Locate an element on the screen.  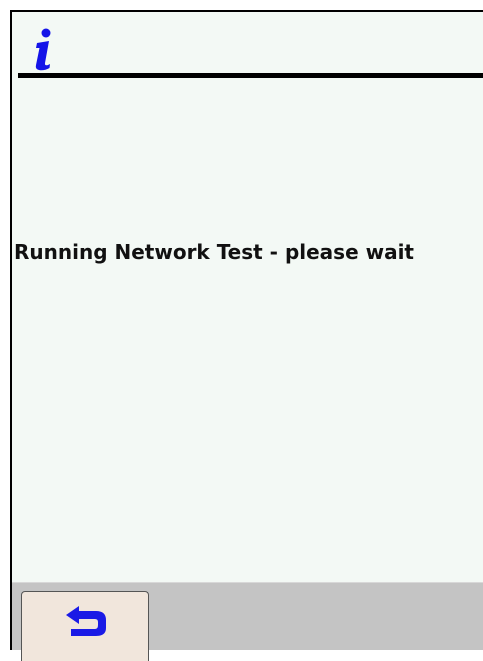
header-divider is located at coordinates (250, 75).